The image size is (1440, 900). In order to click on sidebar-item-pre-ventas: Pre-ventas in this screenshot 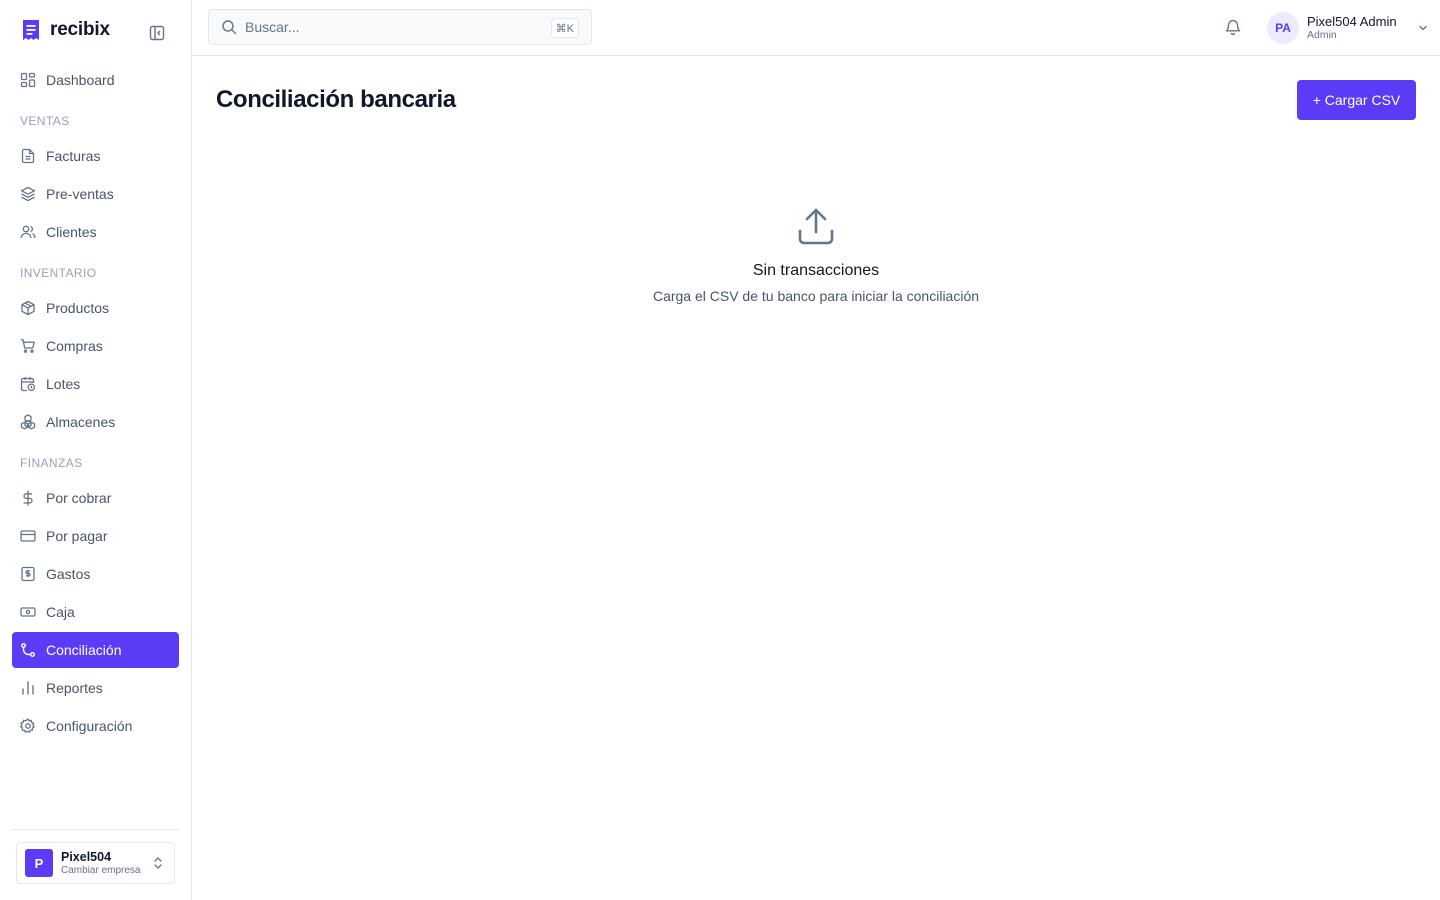, I will do `click(95, 194)`.